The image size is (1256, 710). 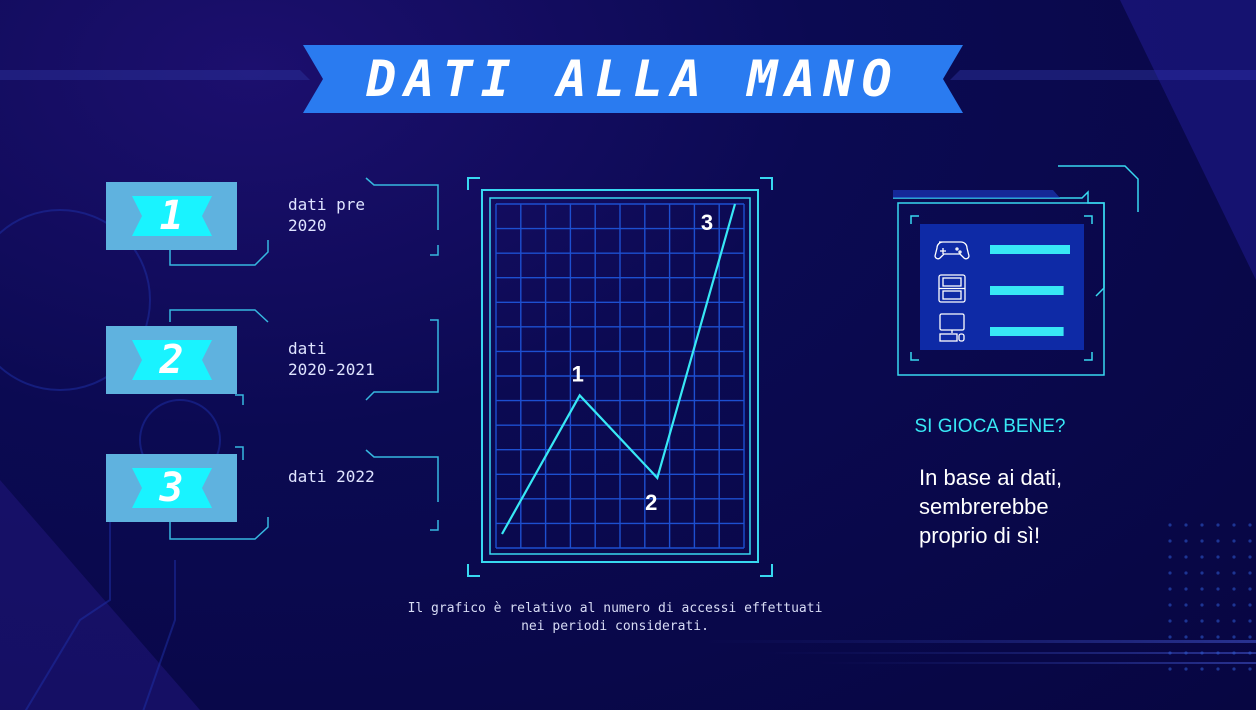 I want to click on badge-number: 2, so click(x=171, y=360).